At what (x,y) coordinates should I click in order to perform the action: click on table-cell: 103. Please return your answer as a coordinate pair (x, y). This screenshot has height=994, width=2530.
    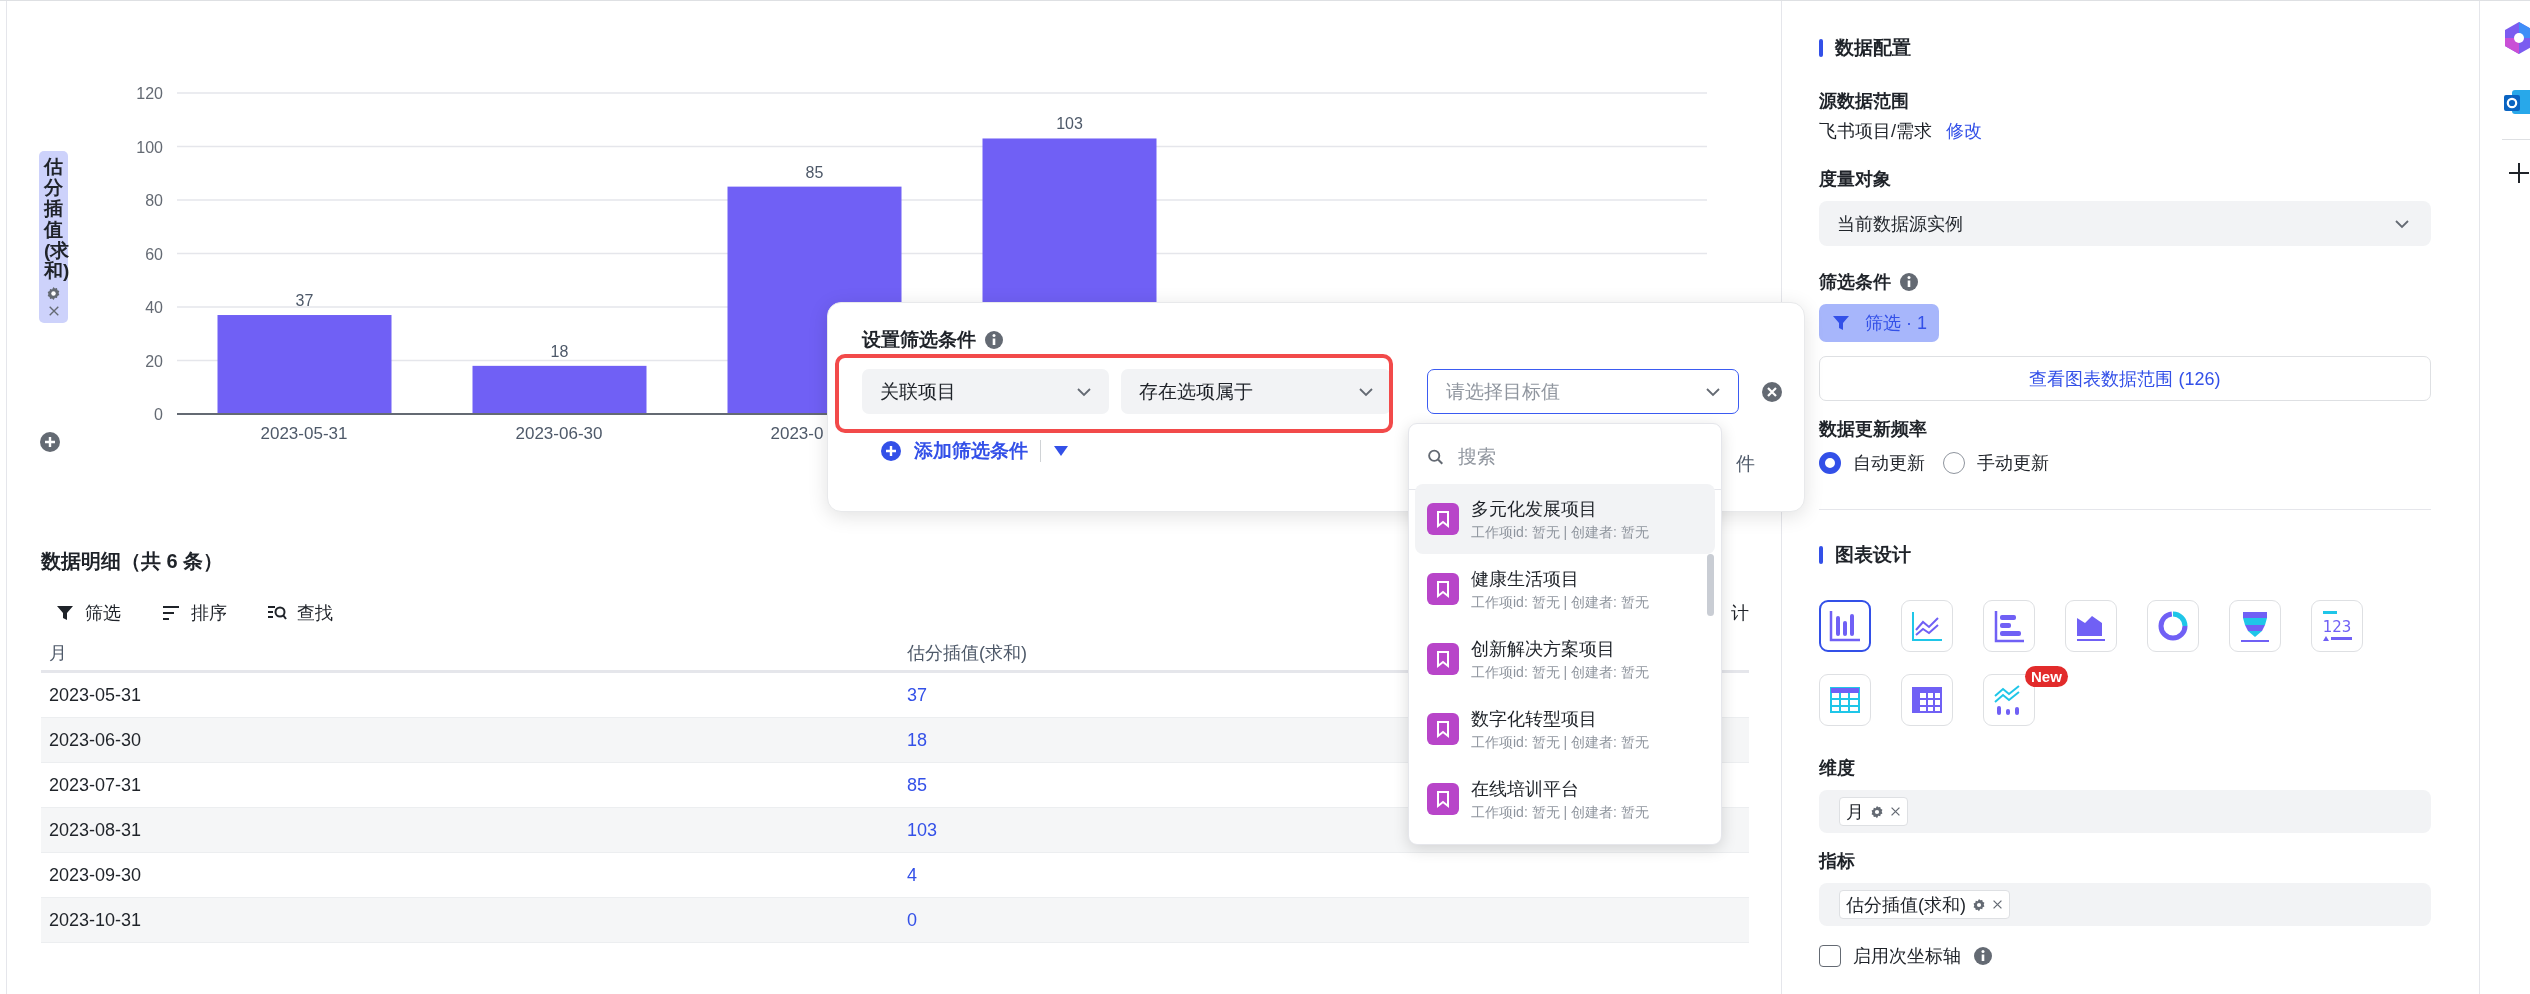
    Looking at the image, I should click on (918, 830).